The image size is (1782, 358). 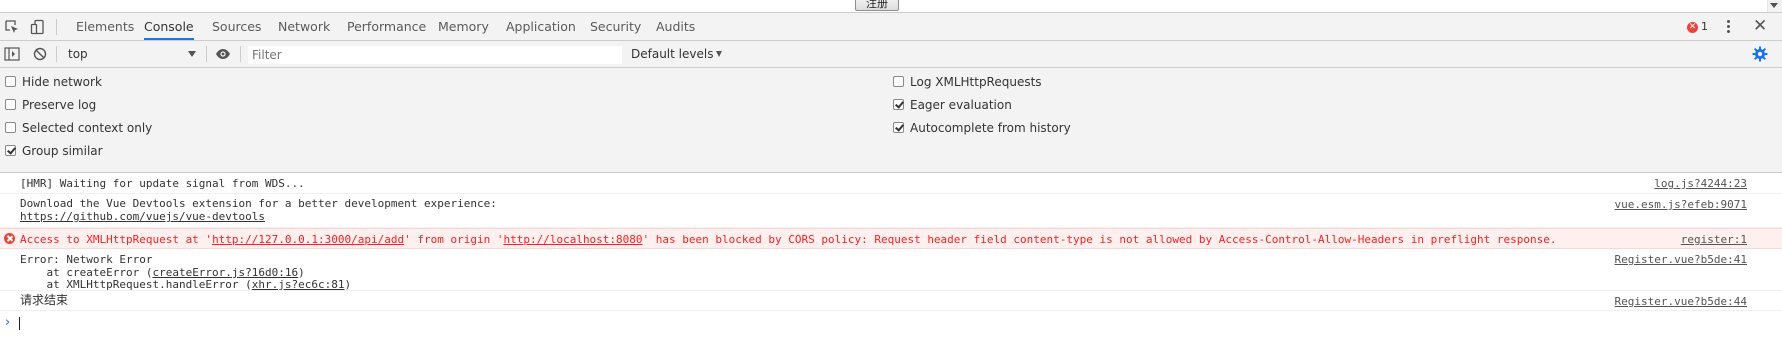 What do you see at coordinates (1681, 259) in the screenshot?
I see `message-source-link: Register.vue?b5de:41` at bounding box center [1681, 259].